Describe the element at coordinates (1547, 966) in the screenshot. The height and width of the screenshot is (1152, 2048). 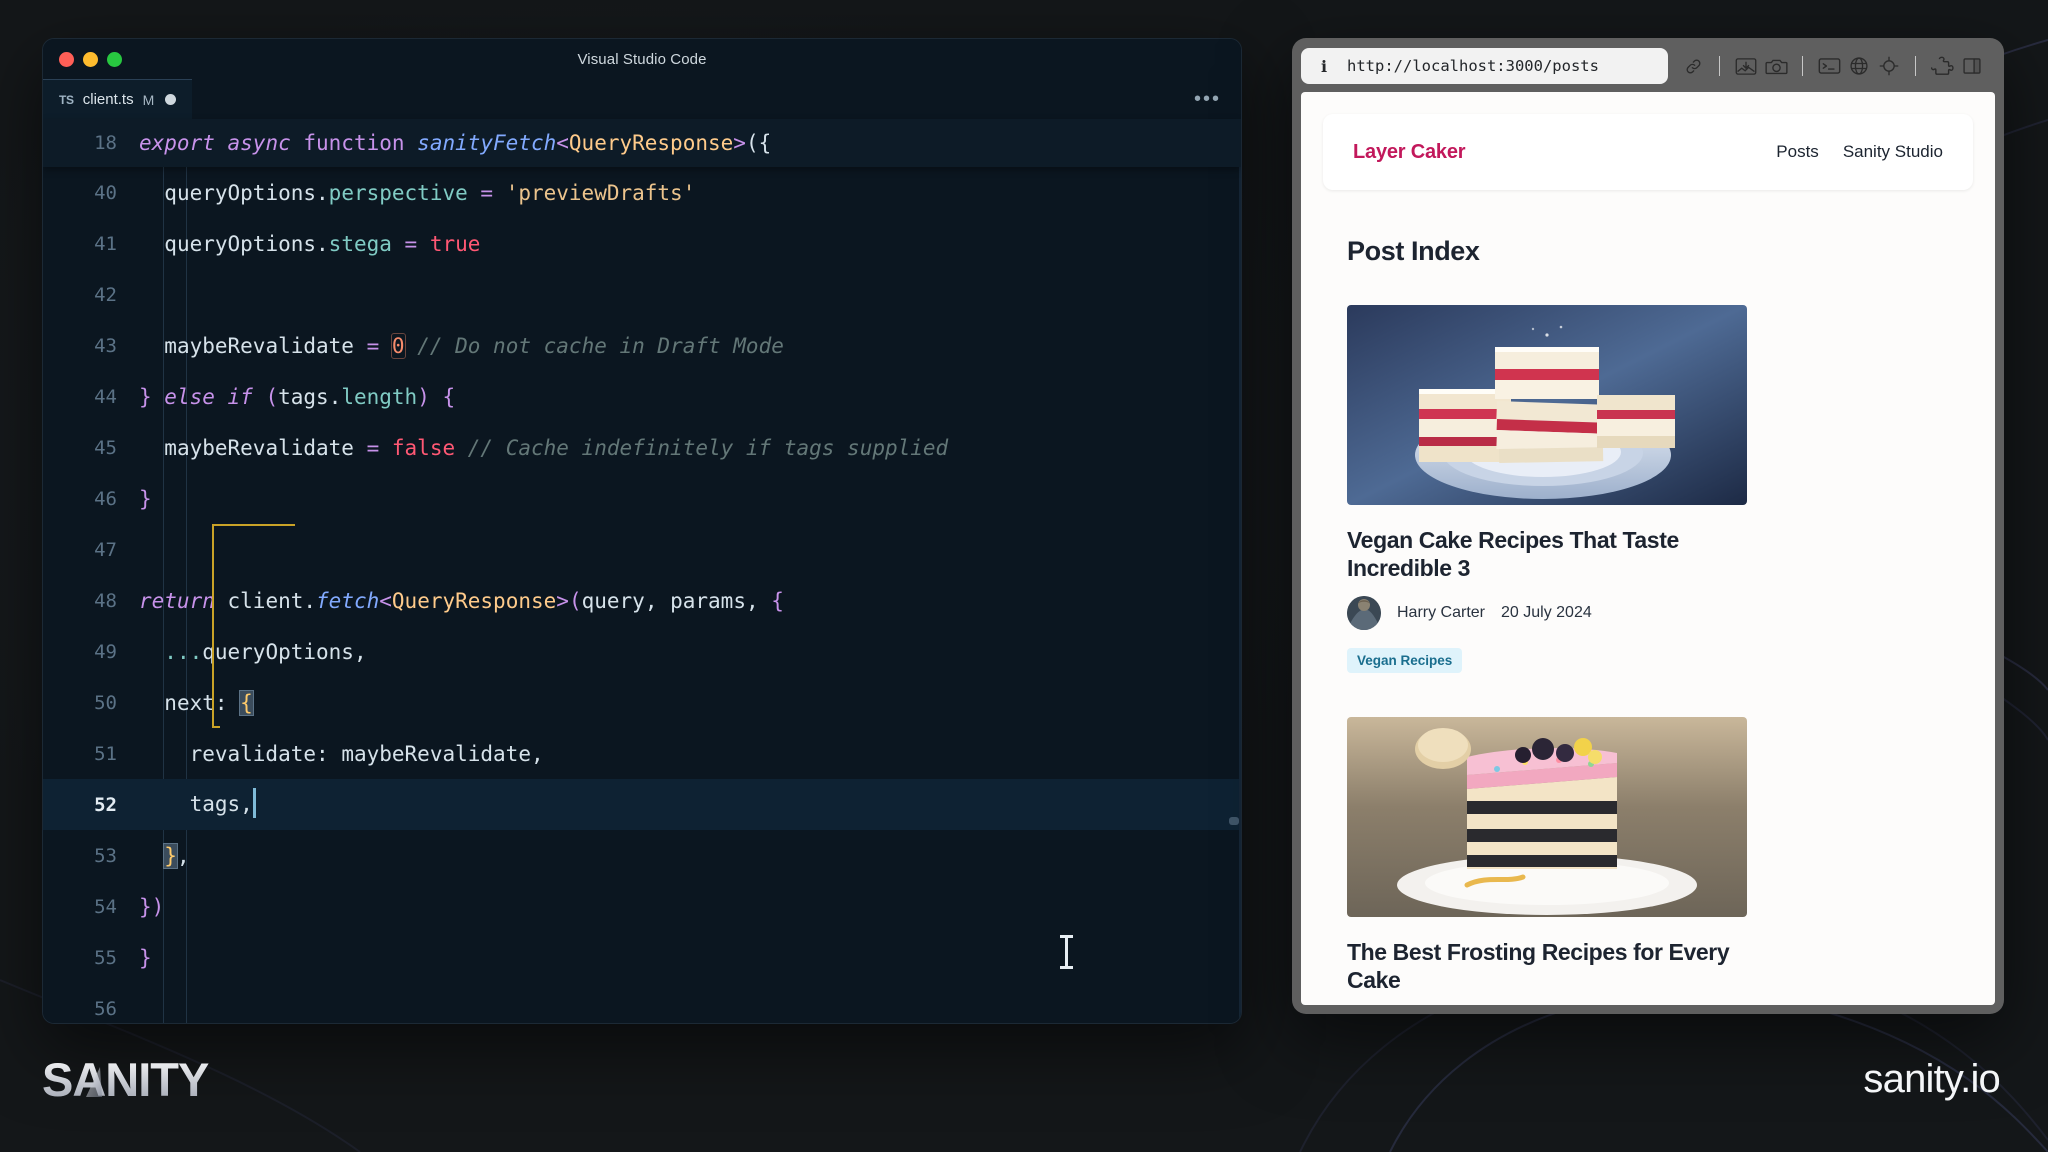
I see `post-title: The Best Frosting Recipes for Every Cake` at that location.